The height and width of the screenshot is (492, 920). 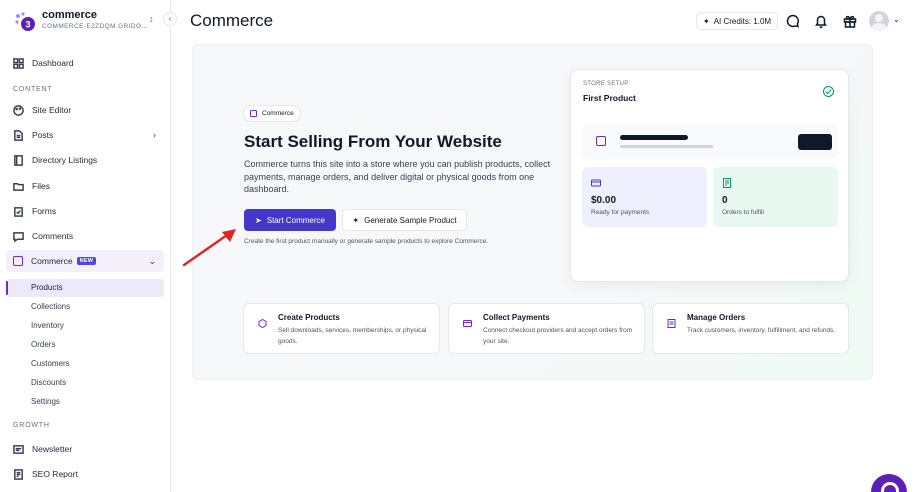 What do you see at coordinates (775, 197) in the screenshot?
I see `orders-stat: 0 Orders to fulfill` at bounding box center [775, 197].